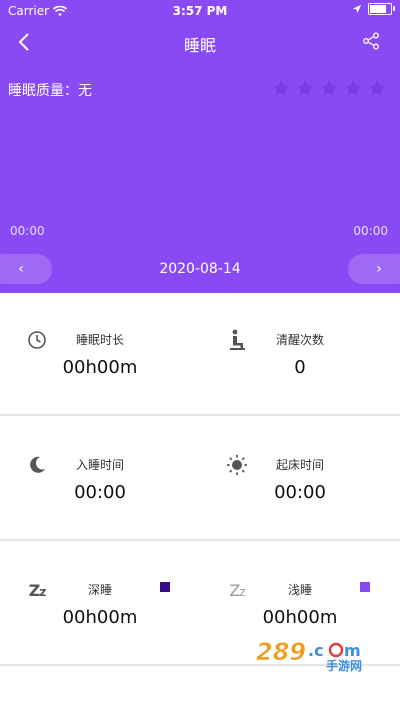 Image resolution: width=400 pixels, height=710 pixels. What do you see at coordinates (100, 367) in the screenshot?
I see `sleep-duration-value: 00h00m` at bounding box center [100, 367].